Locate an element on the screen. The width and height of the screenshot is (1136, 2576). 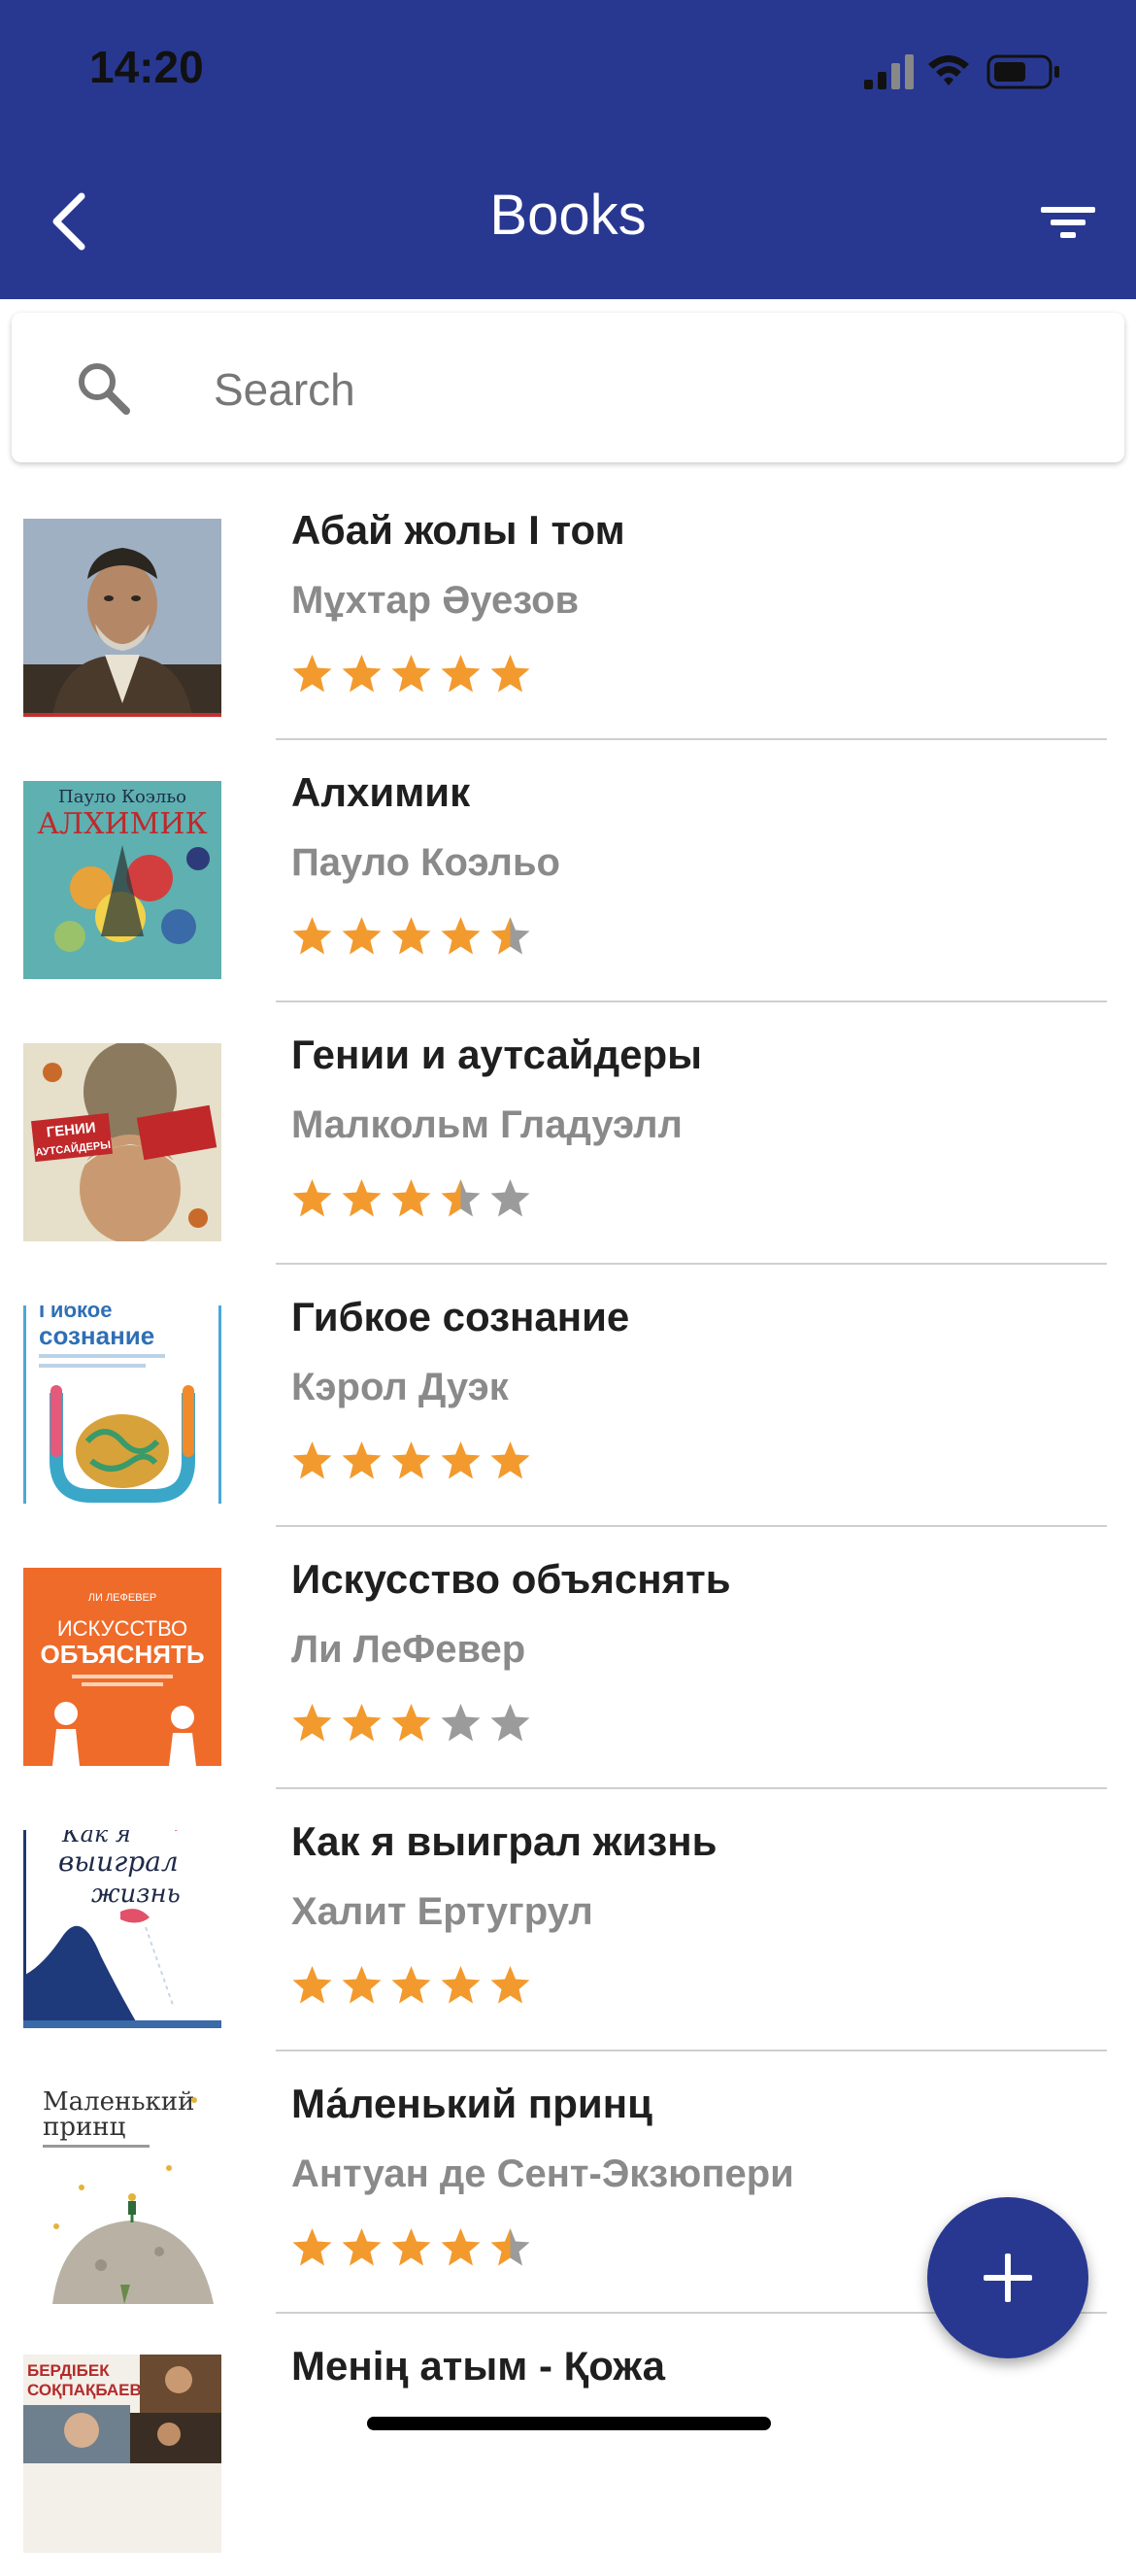
book-author: Пауло Коэльо is located at coordinates (425, 862).